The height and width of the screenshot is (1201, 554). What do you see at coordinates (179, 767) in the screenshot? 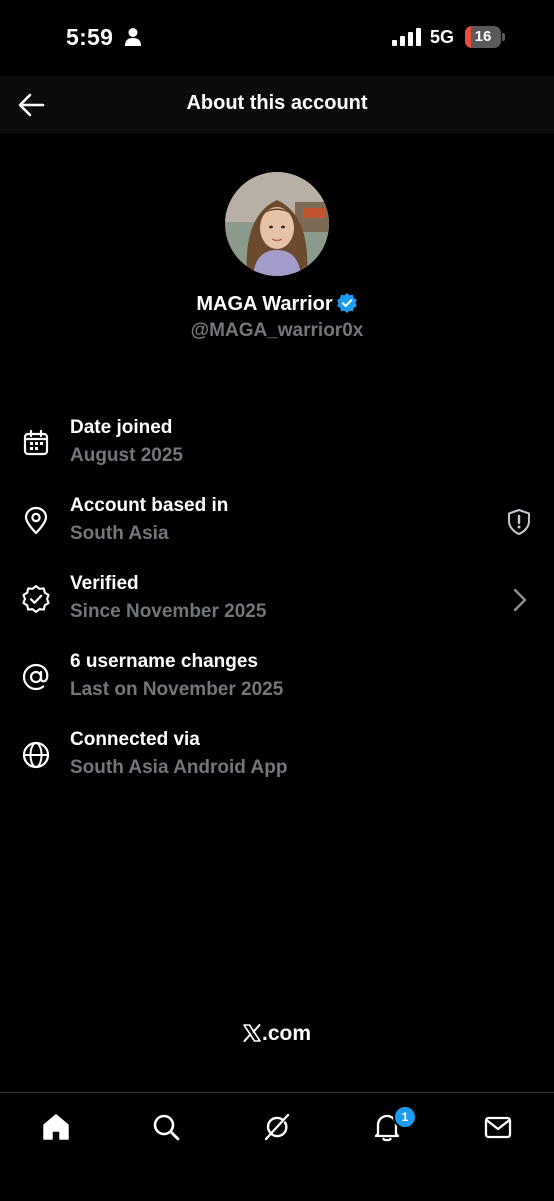
I see `info-row-value: South Asia Android App` at bounding box center [179, 767].